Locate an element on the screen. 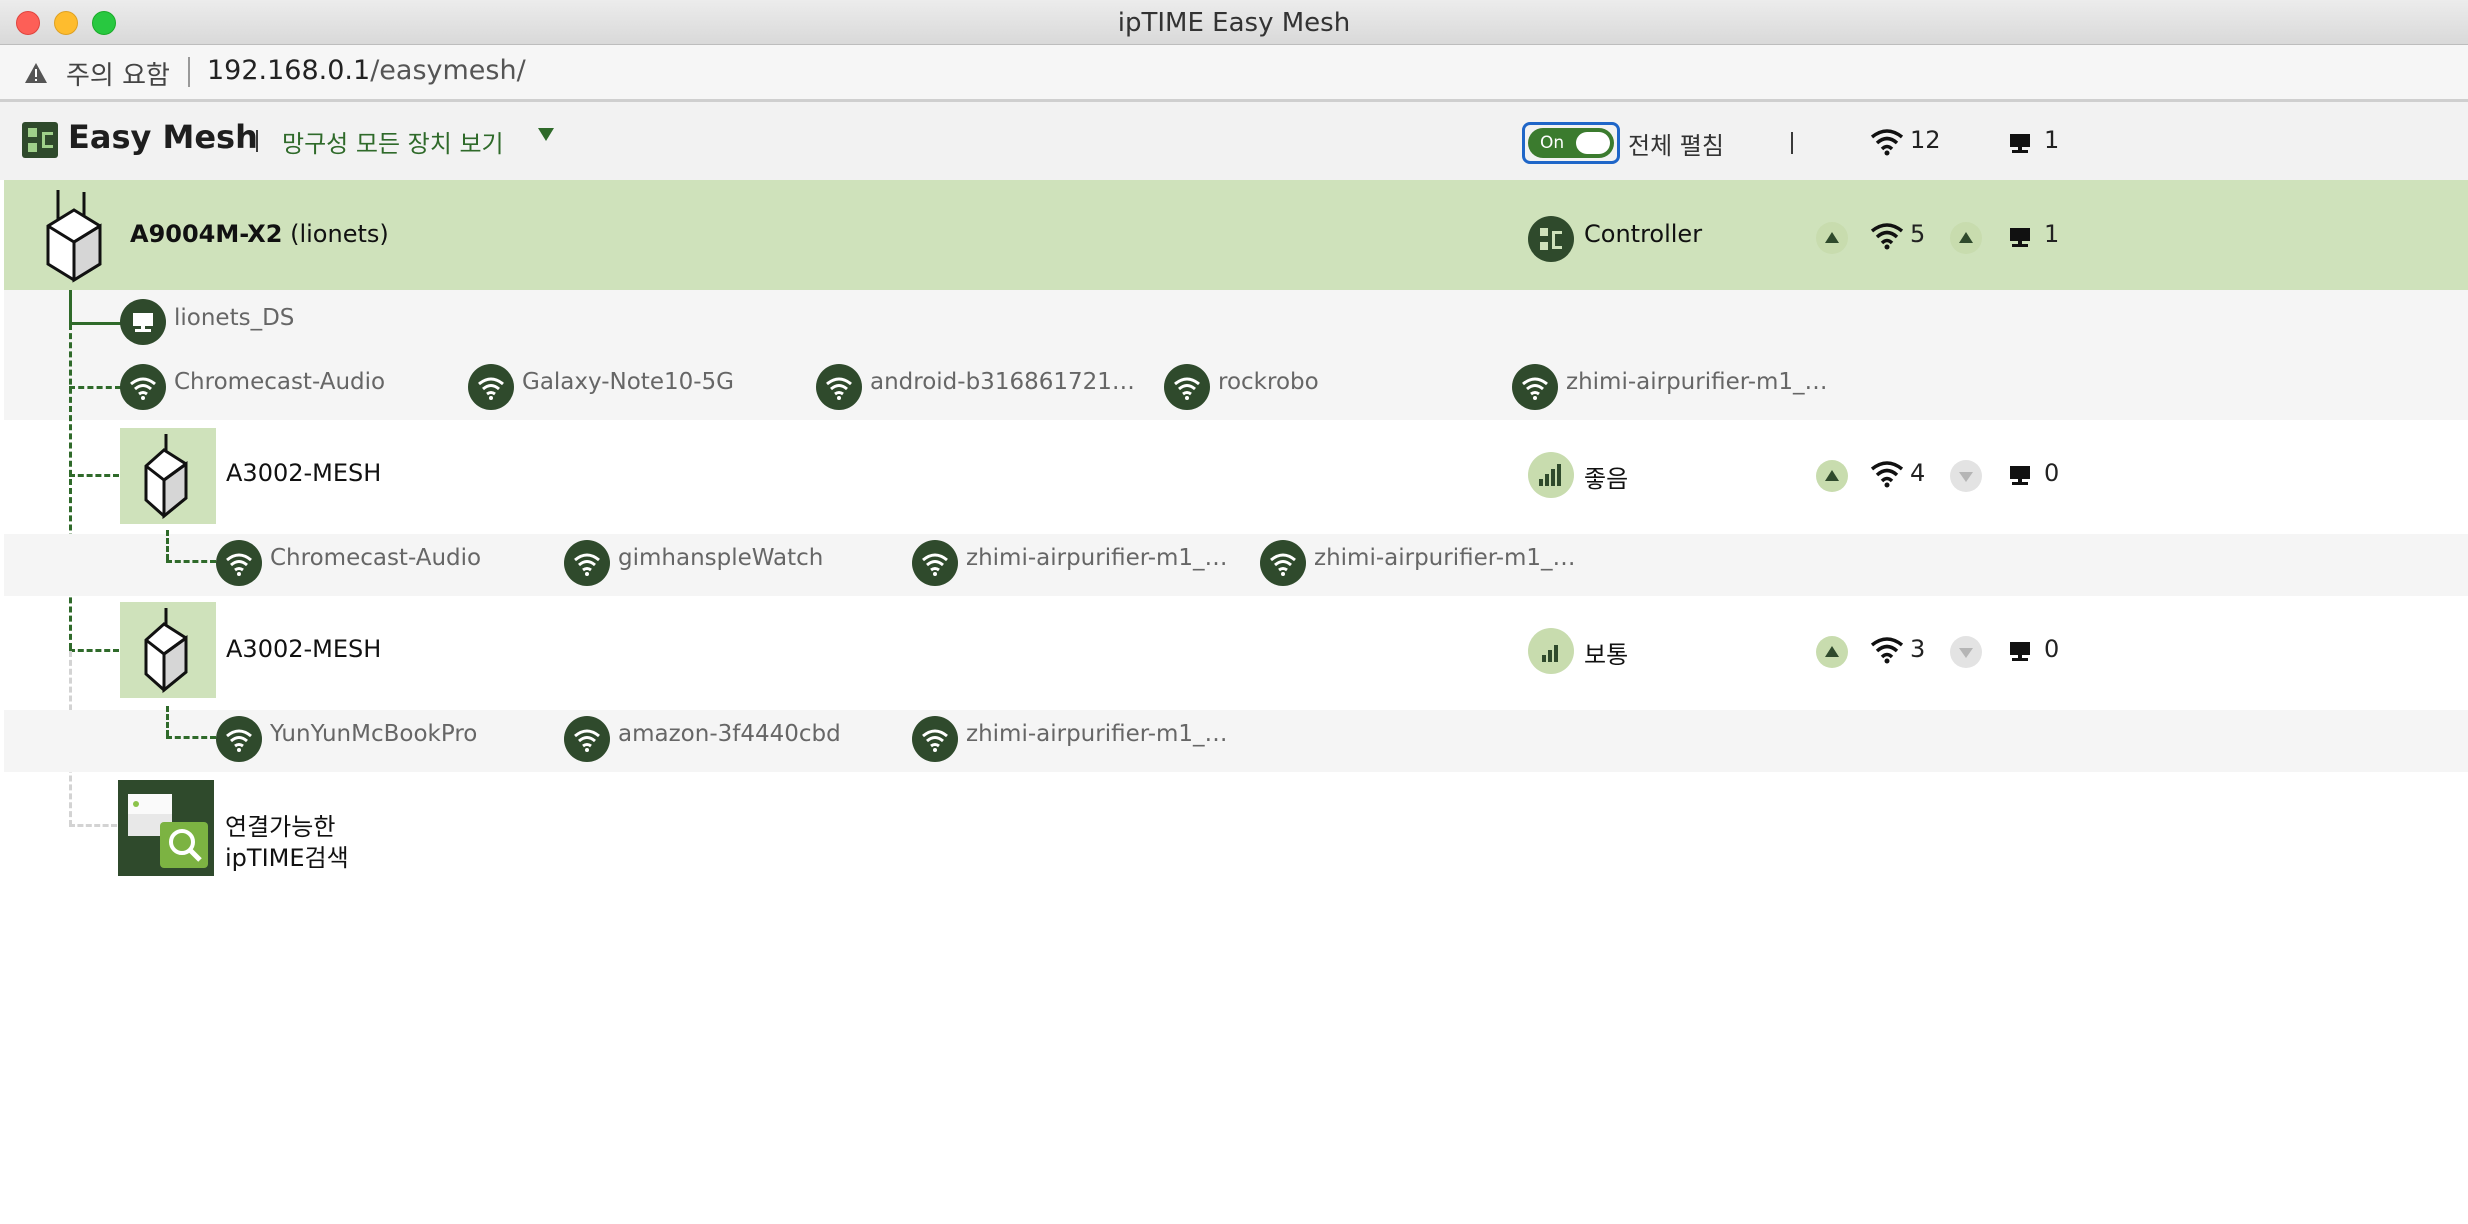 The height and width of the screenshot is (1224, 2468). controller-icon is located at coordinates (1551, 239).